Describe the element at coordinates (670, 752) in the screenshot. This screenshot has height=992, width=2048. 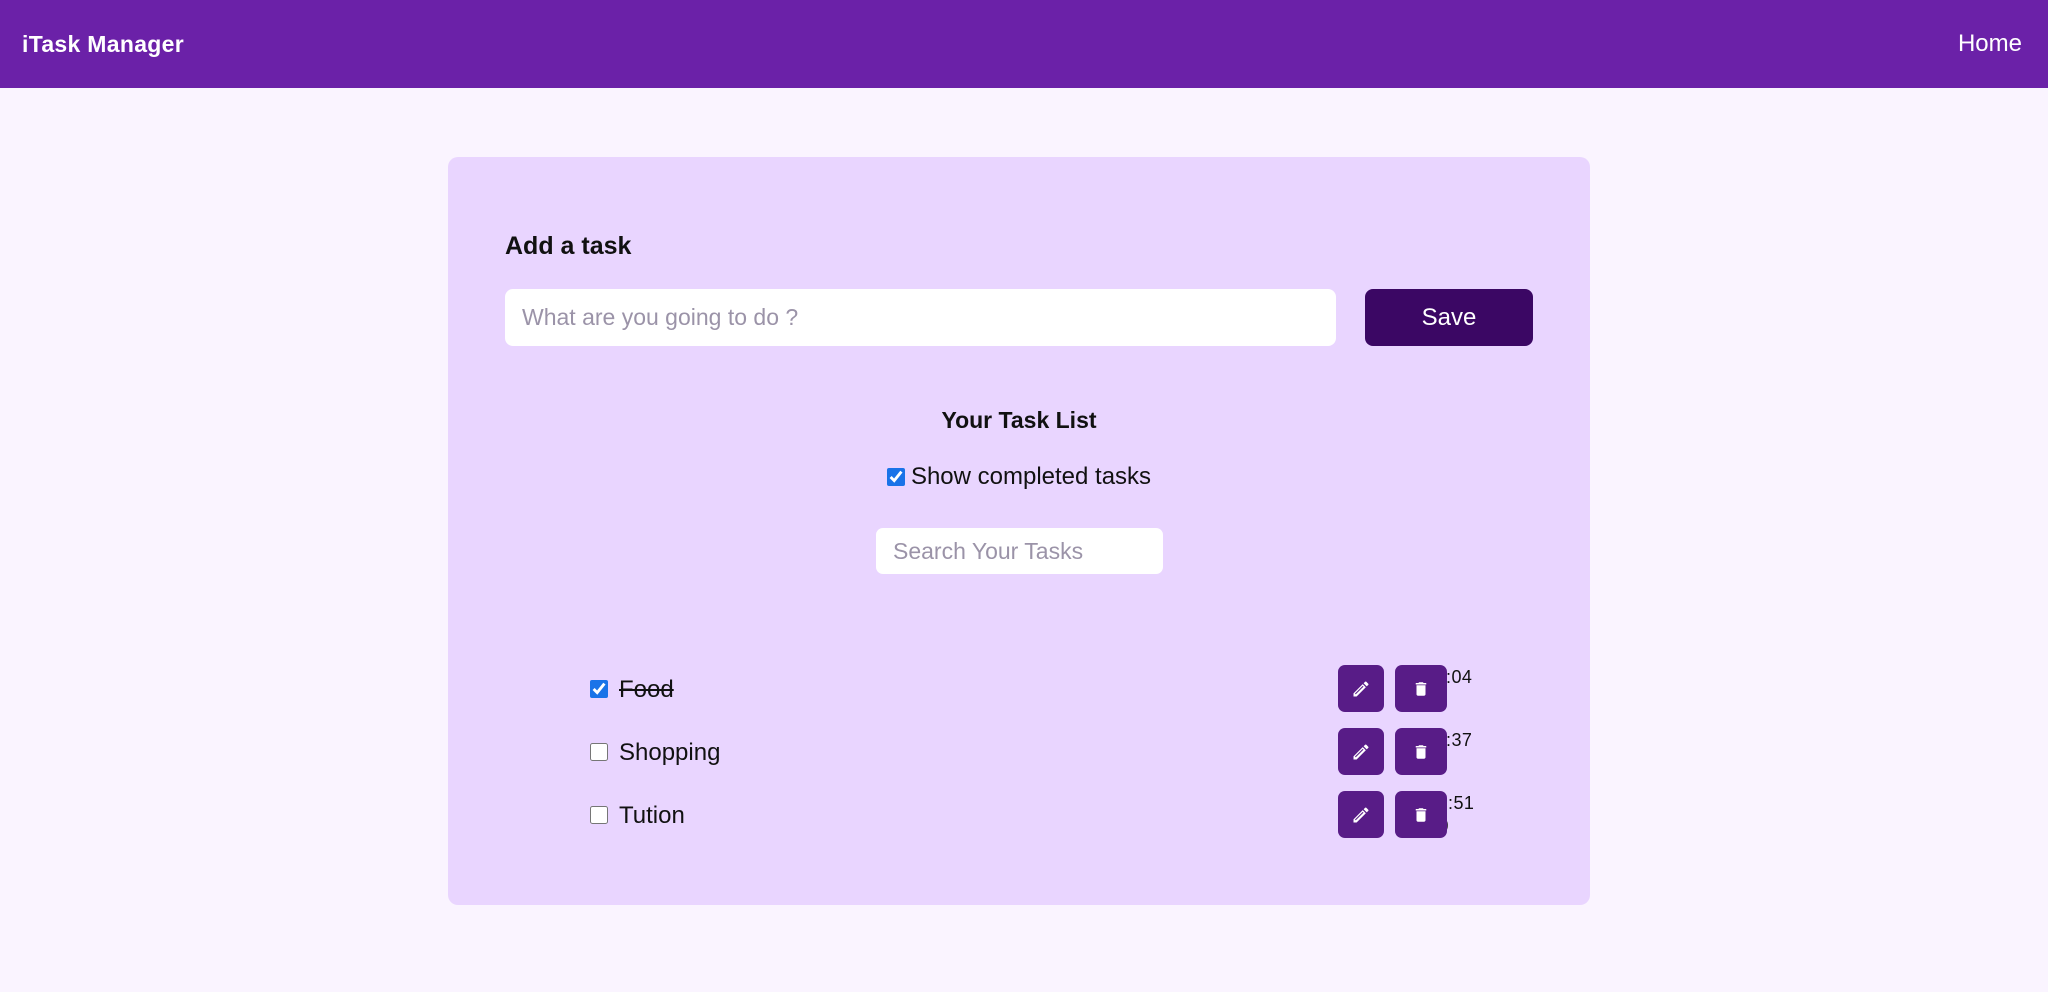
I see `task-title: Shopping` at that location.